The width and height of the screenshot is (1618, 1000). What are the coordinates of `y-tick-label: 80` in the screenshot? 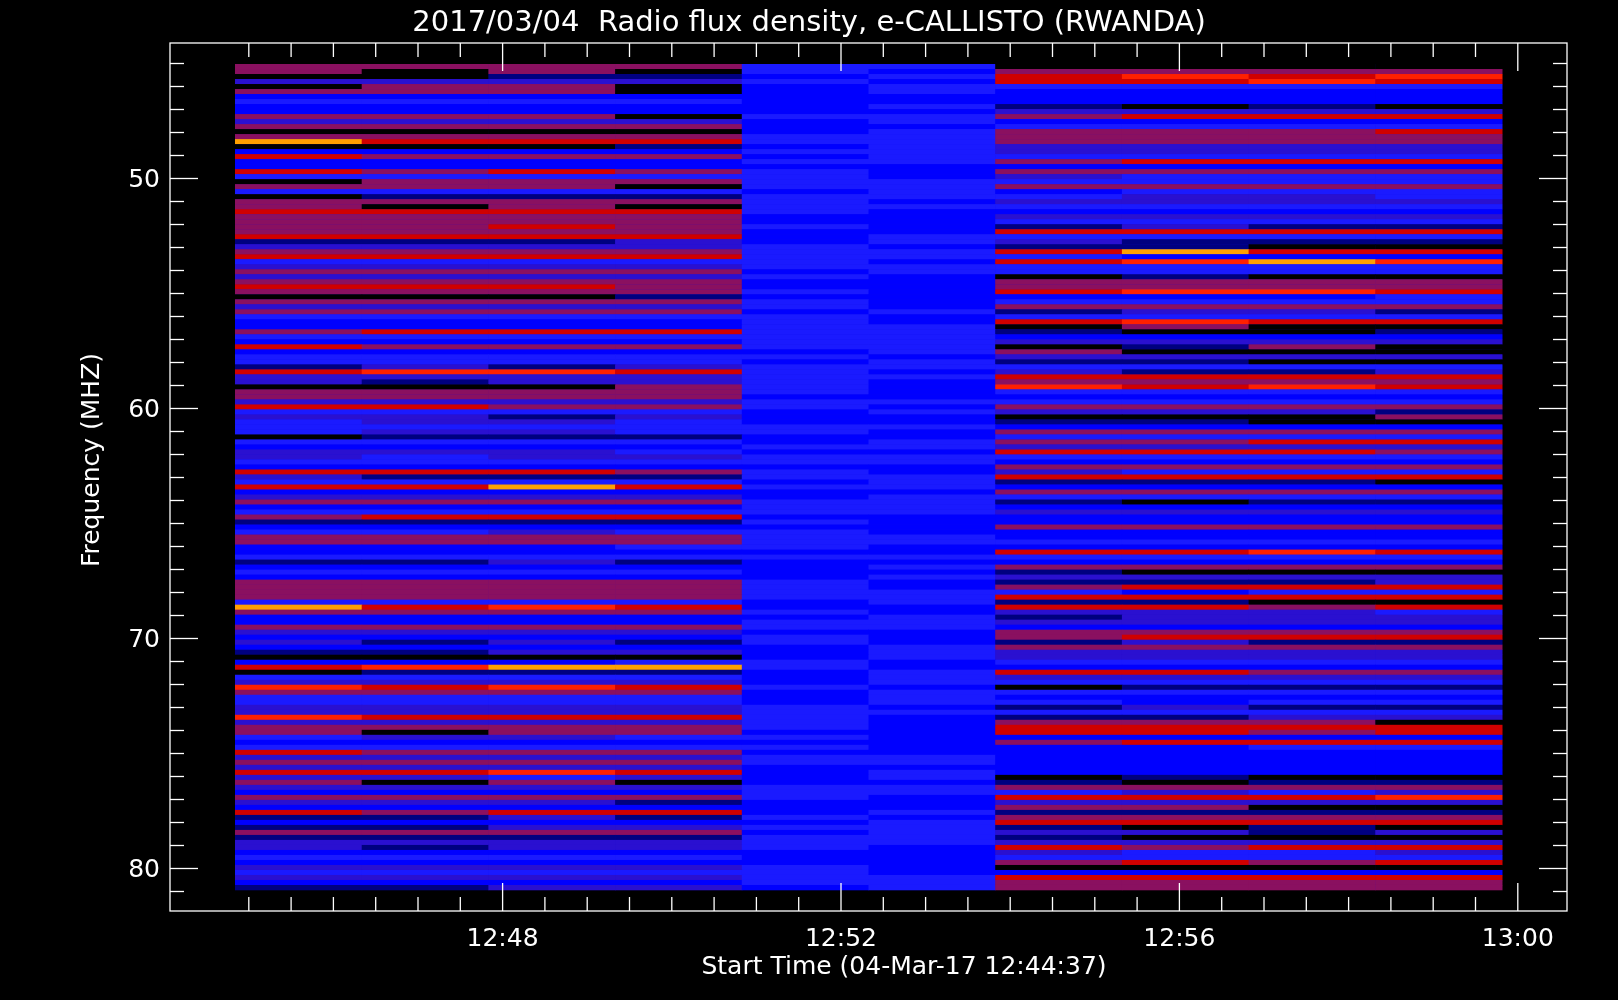 It's located at (143, 868).